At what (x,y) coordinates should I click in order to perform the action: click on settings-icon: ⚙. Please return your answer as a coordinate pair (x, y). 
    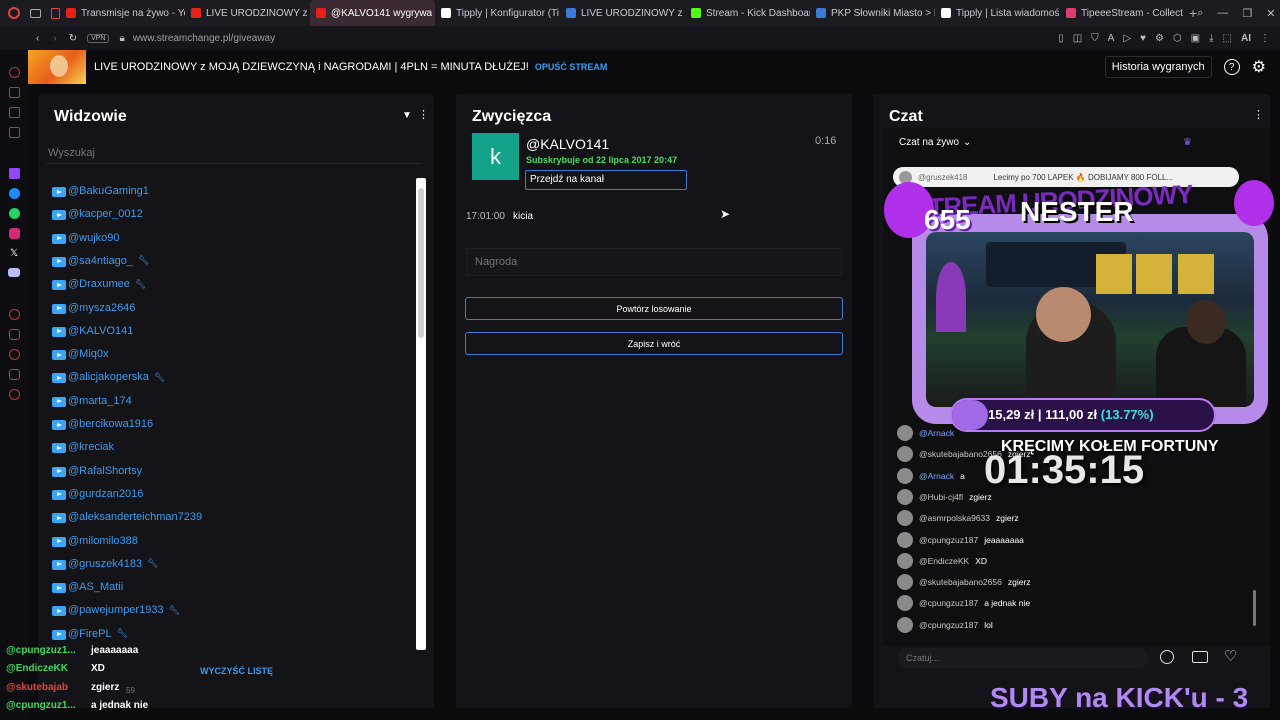
    Looking at the image, I should click on (1259, 67).